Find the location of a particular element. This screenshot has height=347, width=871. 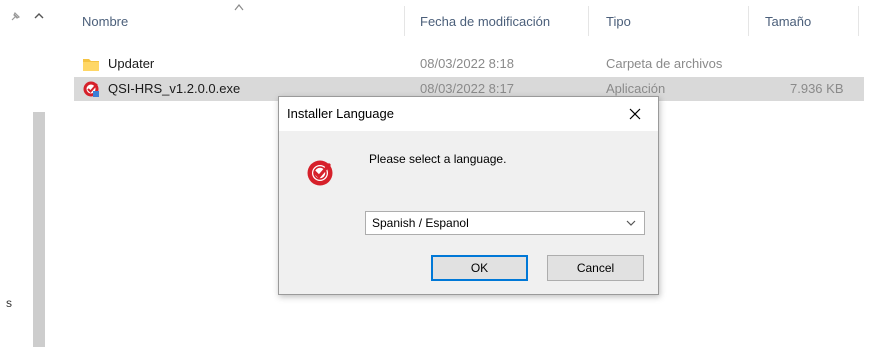

pin-icon is located at coordinates (15, 17).